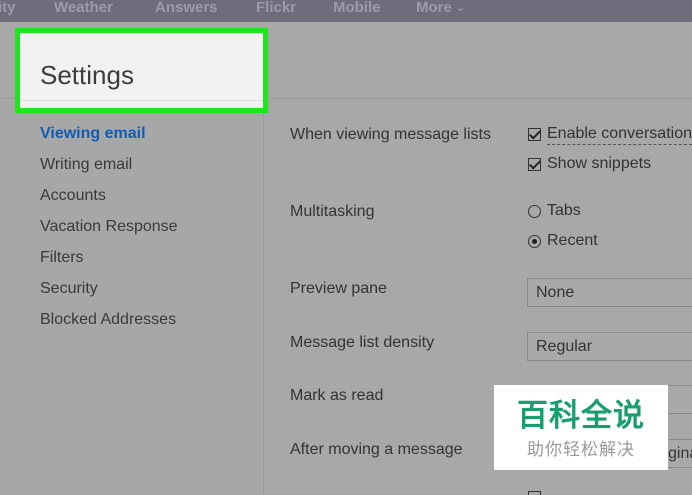 Image resolution: width=692 pixels, height=495 pixels. Describe the element at coordinates (93, 134) in the screenshot. I see `sidebar-item-viewing-email: Viewing email` at that location.